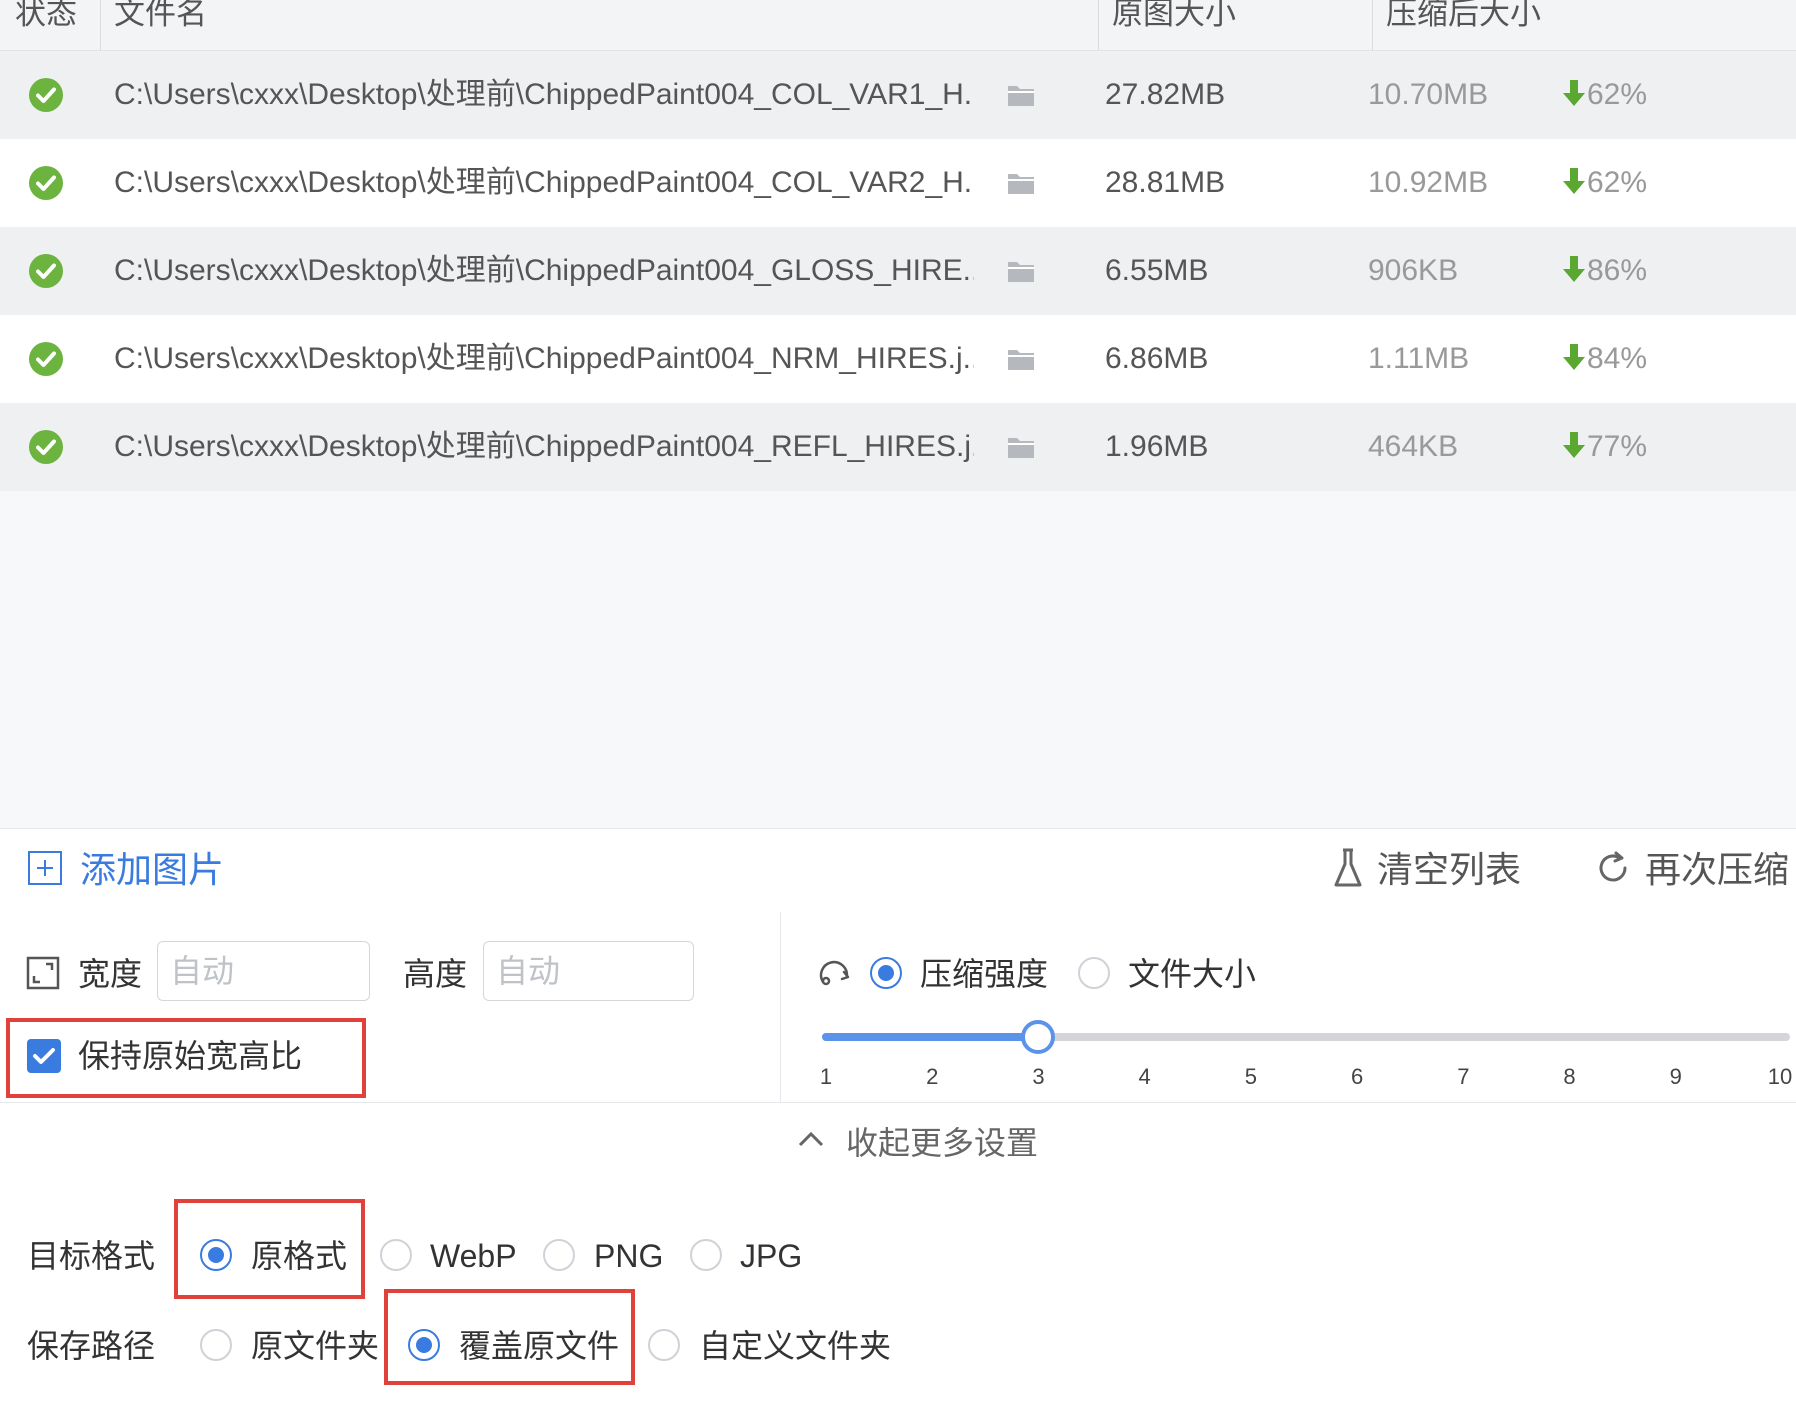 Image resolution: width=1796 pixels, height=1401 pixels. I want to click on resize-icon, so click(43, 973).